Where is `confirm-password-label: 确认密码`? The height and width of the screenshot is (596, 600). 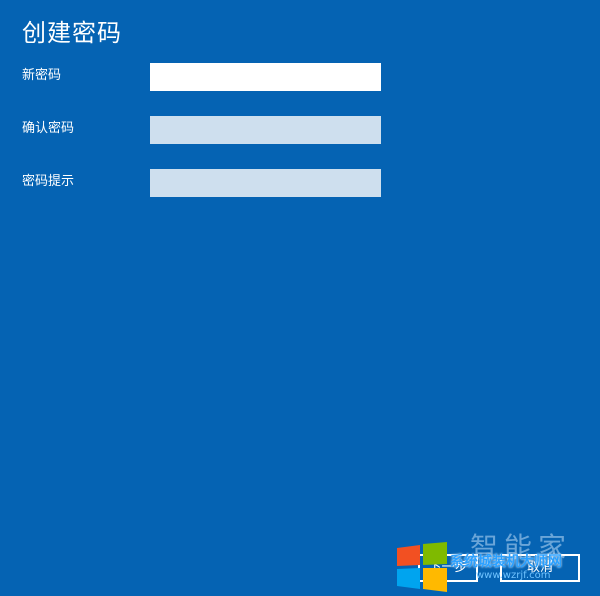 confirm-password-label: 确认密码 is located at coordinates (48, 128).